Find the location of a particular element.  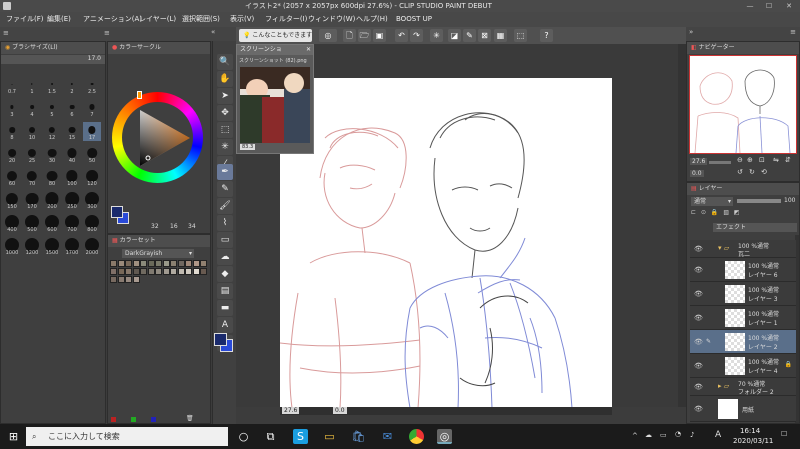

delete-color-icon: 🗑 is located at coordinates (190, 418).